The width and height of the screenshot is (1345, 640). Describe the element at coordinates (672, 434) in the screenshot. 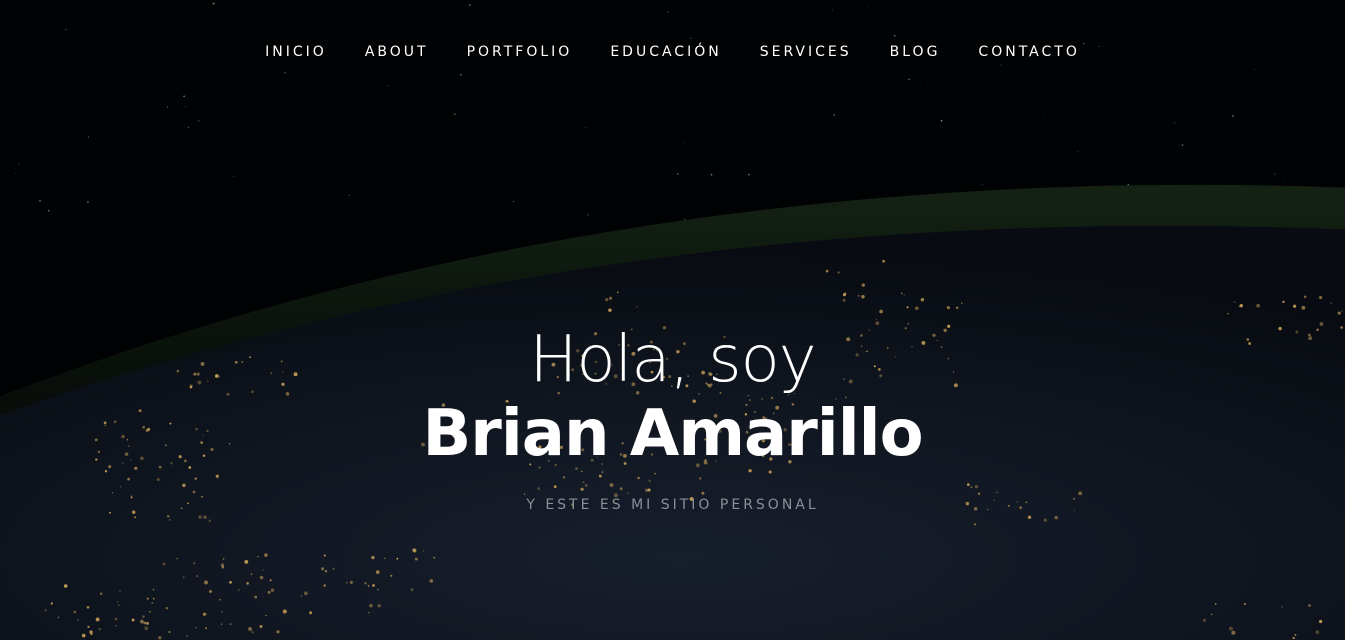

I see `hero-name: Brian Amarillo` at that location.